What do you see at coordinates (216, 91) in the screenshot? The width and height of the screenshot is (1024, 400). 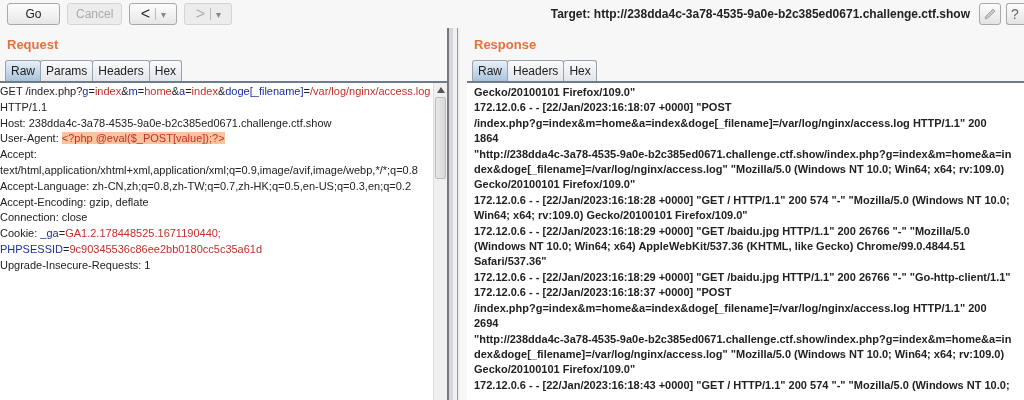 I see `request-line: GET /index.php?g=index&m=home&a=index&doge[_filename]=/var/log/nginx/access.log` at bounding box center [216, 91].